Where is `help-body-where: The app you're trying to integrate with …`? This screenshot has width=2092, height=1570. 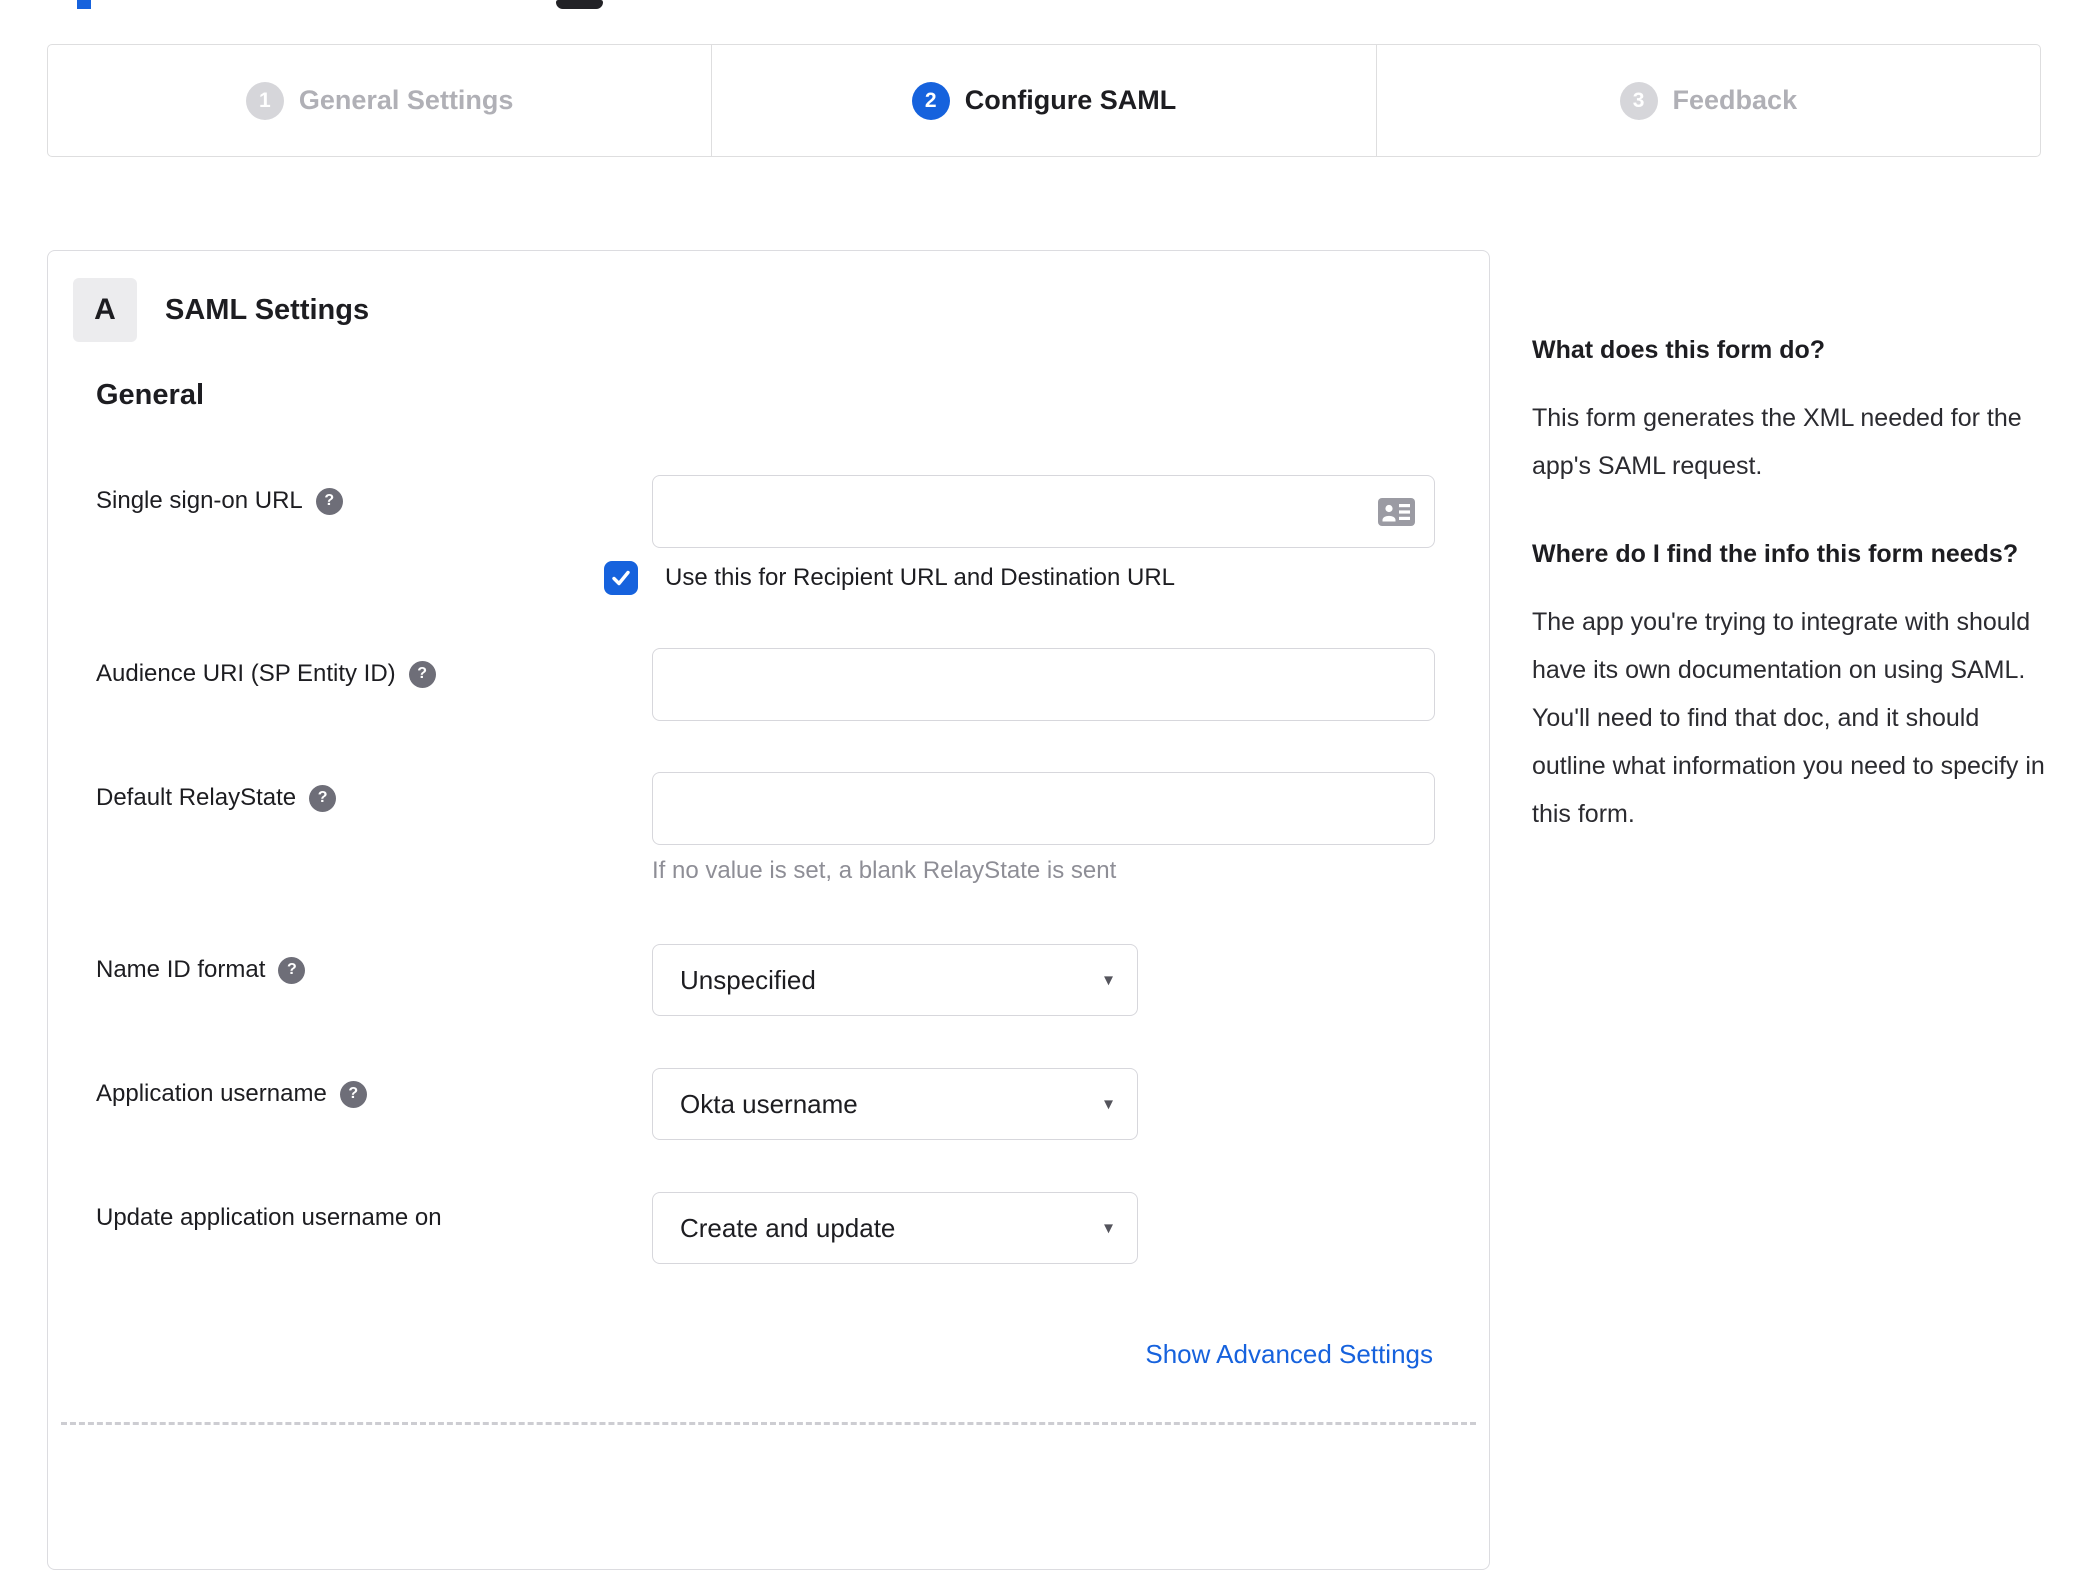 help-body-where: The app you're trying to integrate with … is located at coordinates (1788, 718).